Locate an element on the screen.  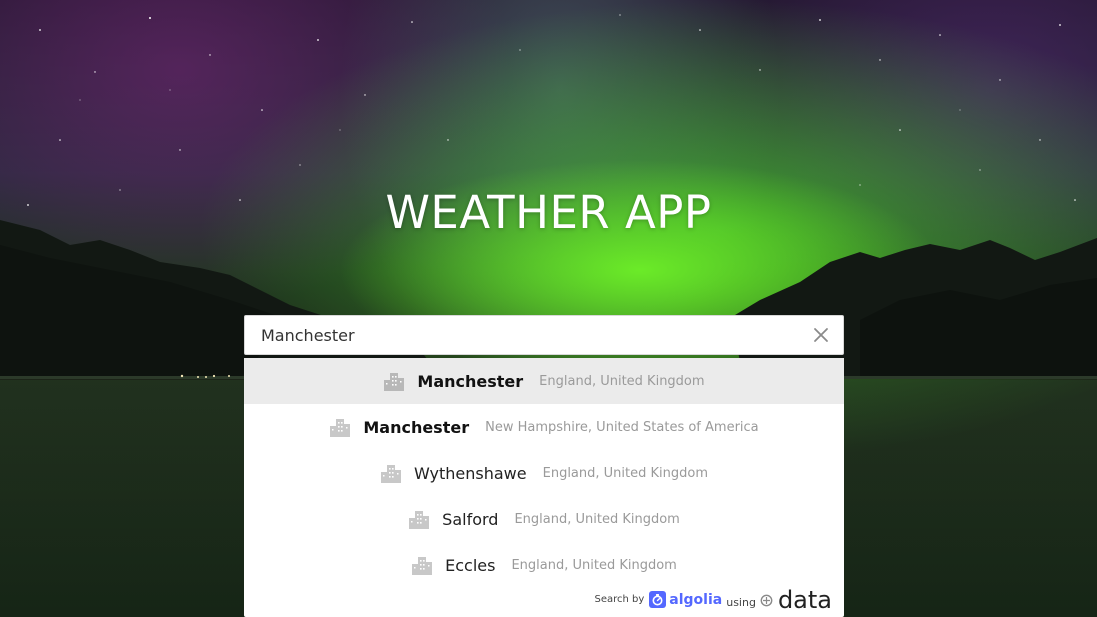
page-title: WEATHER APP is located at coordinates (548, 212).